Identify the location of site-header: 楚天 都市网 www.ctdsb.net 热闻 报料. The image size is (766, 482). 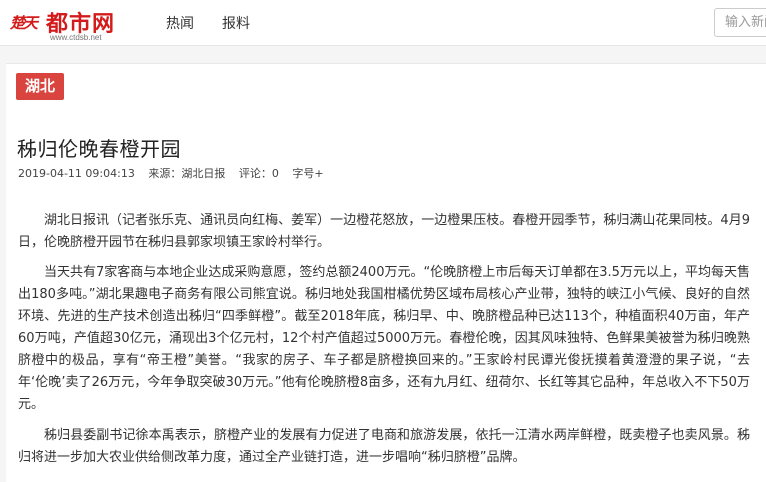
(383, 23).